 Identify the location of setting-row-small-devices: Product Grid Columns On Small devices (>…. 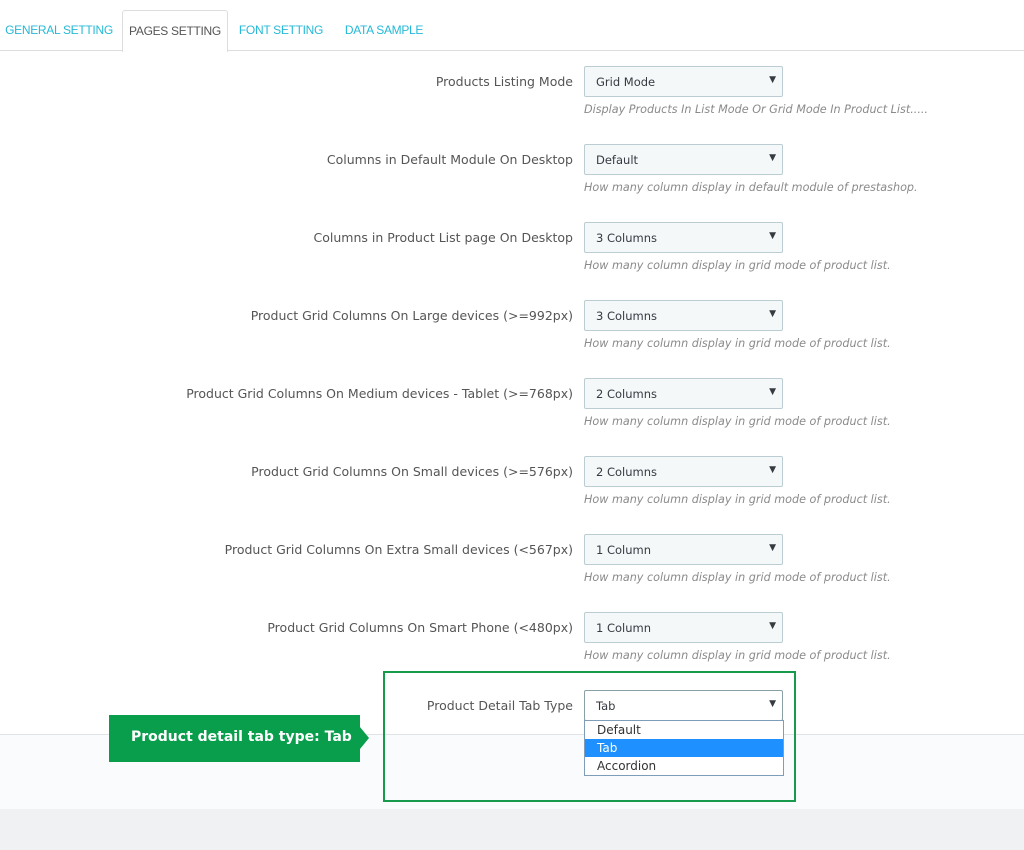
(512, 486).